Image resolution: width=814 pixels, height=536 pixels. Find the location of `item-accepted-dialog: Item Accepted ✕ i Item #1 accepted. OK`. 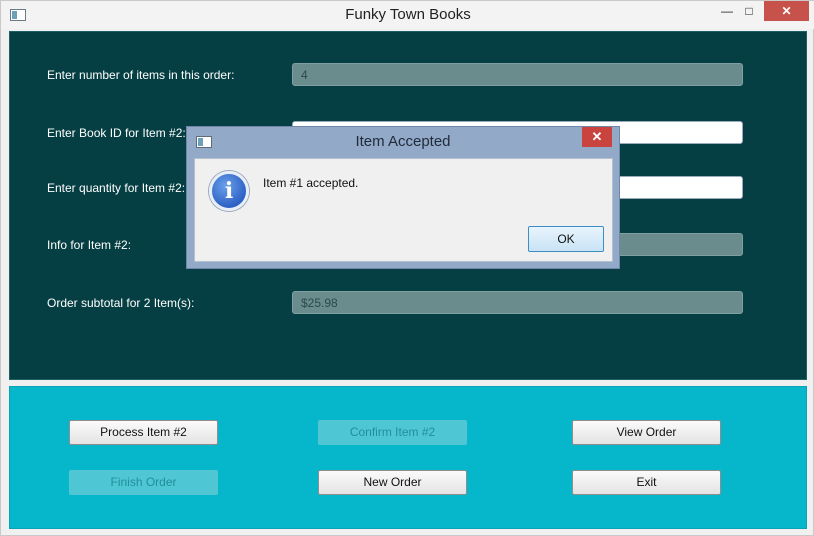

item-accepted-dialog: Item Accepted ✕ i Item #1 accepted. OK is located at coordinates (403, 197).